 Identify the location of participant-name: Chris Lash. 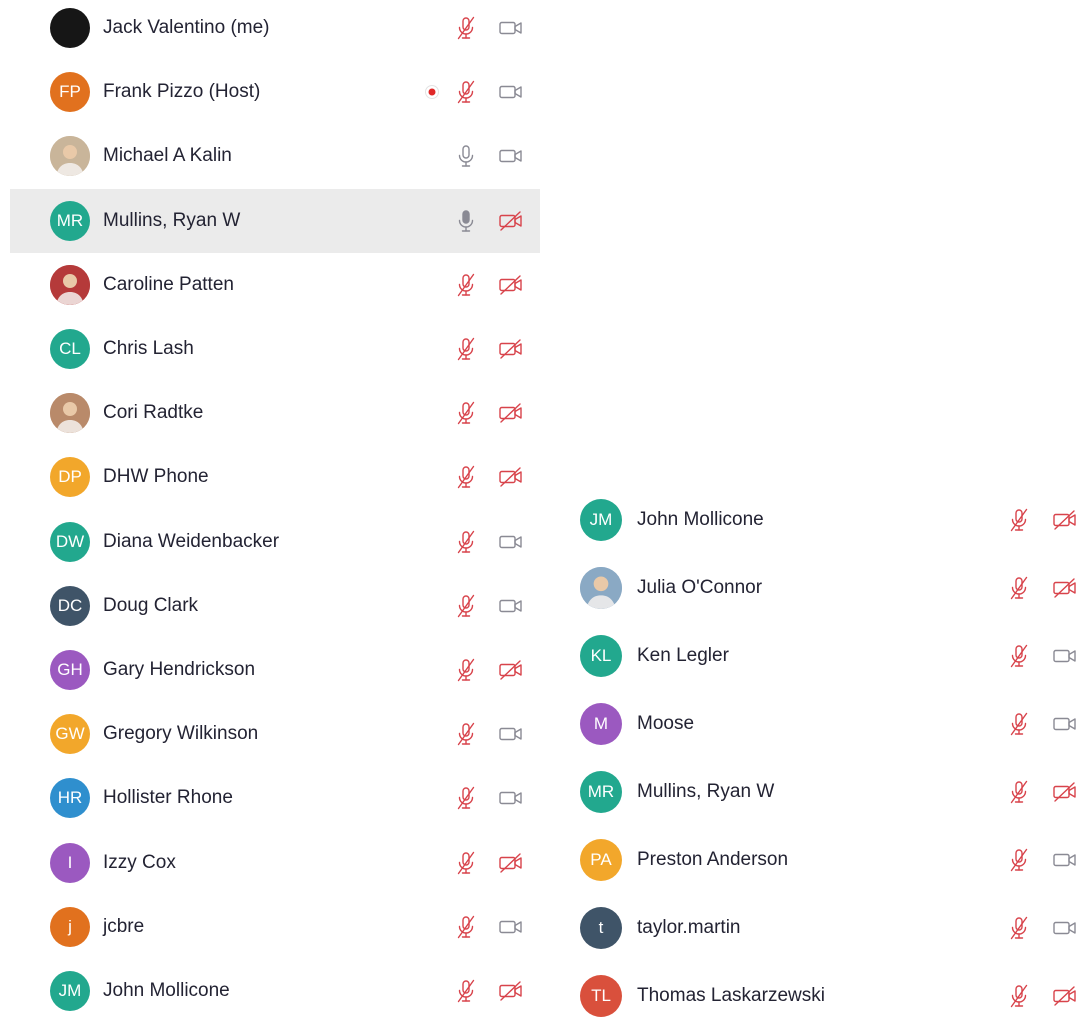
(148, 348).